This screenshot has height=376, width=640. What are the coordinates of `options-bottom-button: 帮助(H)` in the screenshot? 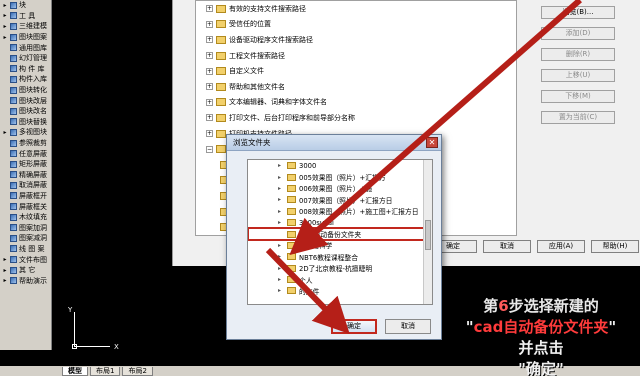 It's located at (615, 246).